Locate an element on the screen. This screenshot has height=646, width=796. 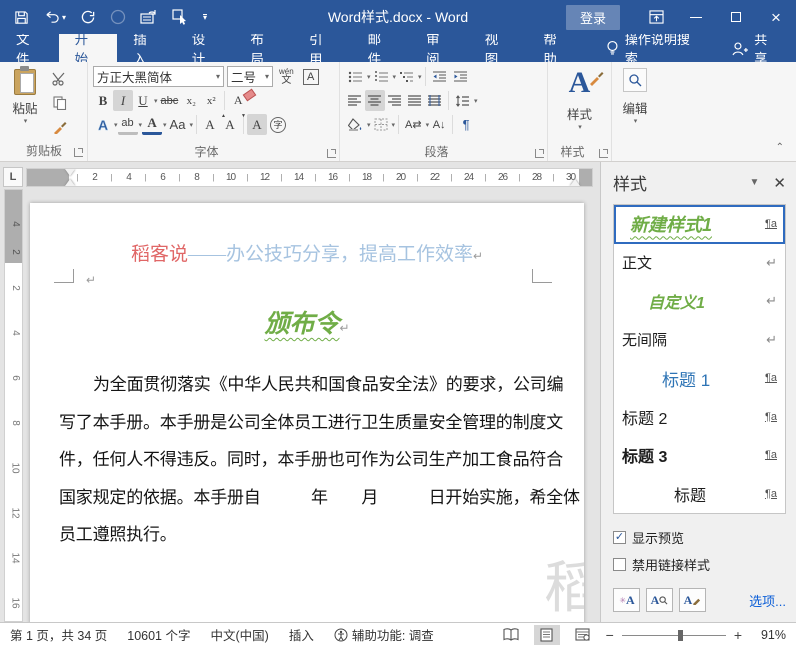
subscript-button: x₂ is located at coordinates (191, 100).